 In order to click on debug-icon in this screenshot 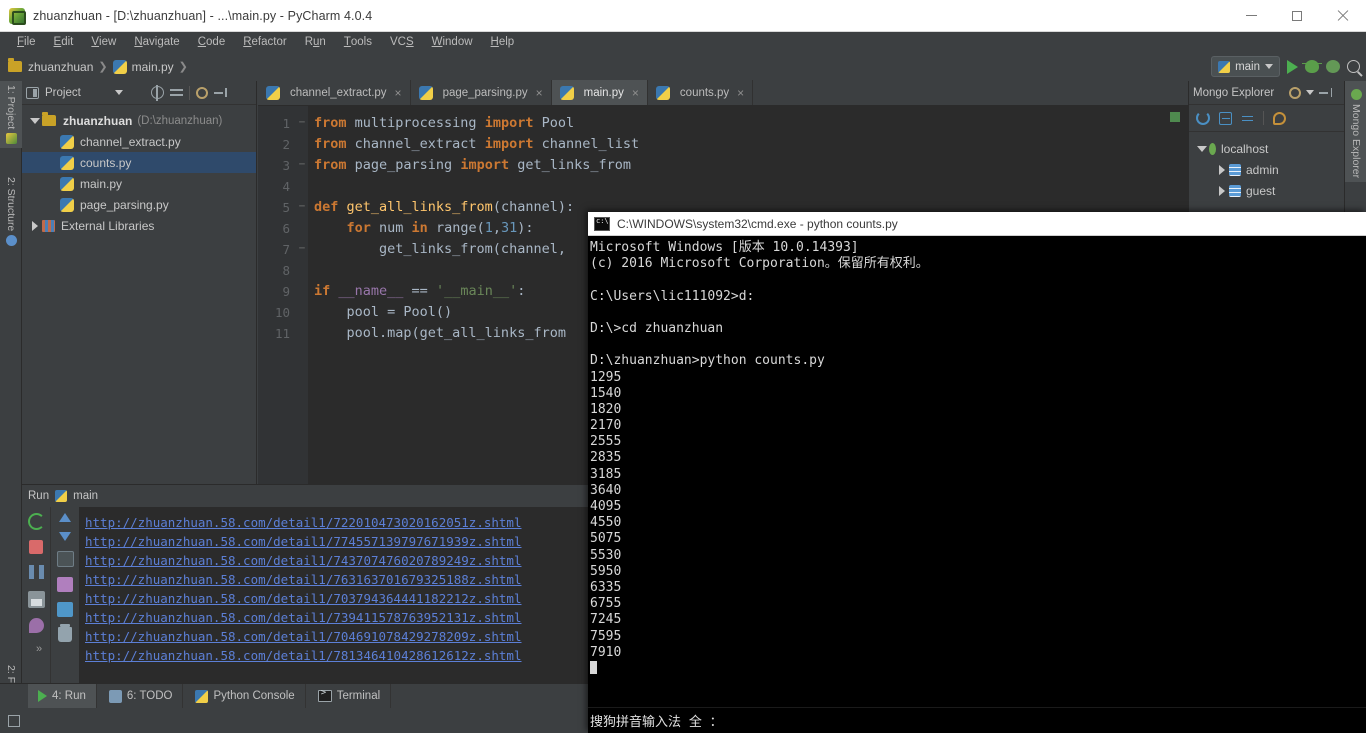, I will do `click(1312, 66)`.